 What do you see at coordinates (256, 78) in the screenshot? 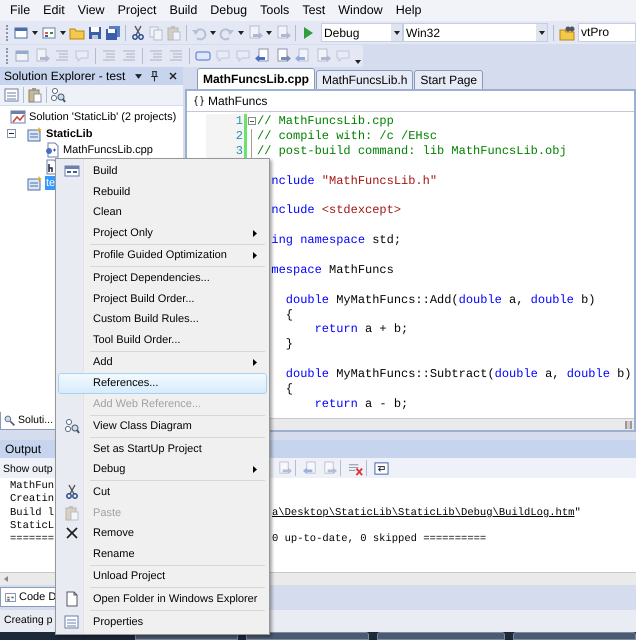
I see `editor-tab: MathFuncsLib.cpp` at bounding box center [256, 78].